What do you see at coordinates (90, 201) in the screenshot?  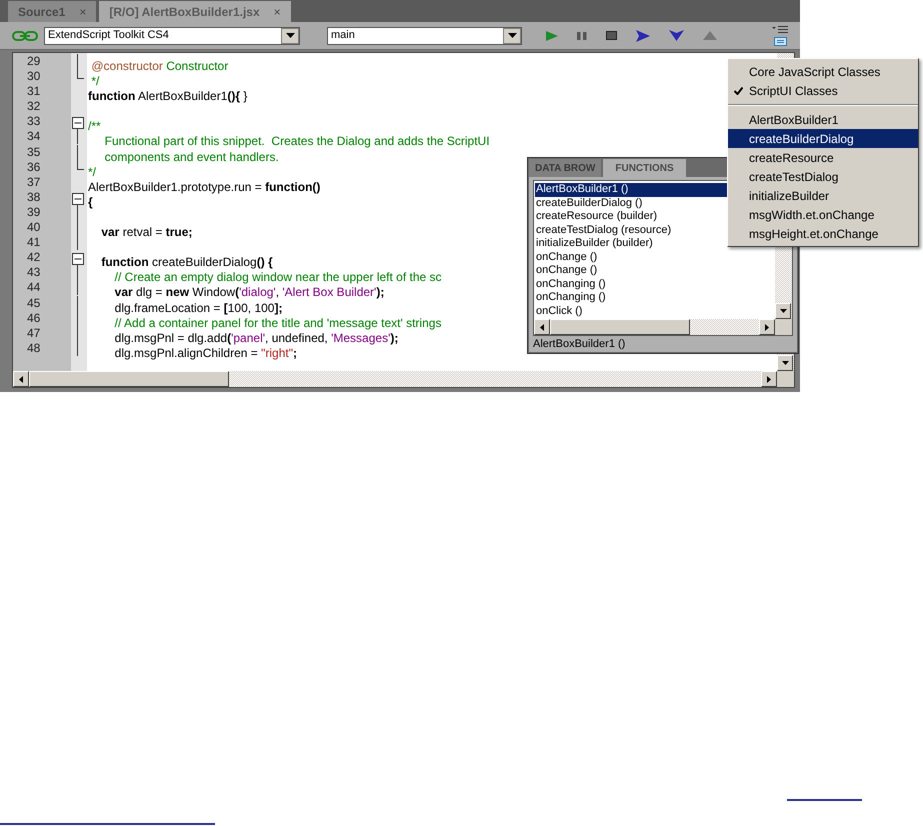 I see `code-line: {` at bounding box center [90, 201].